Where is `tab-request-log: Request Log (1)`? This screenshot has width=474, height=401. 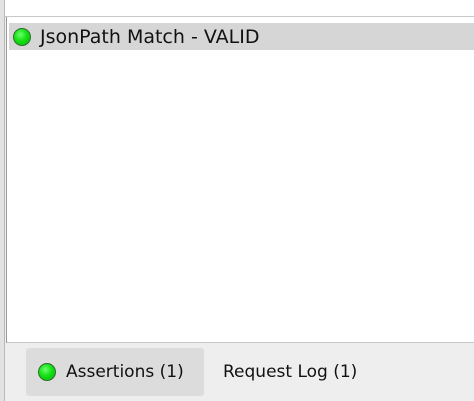 tab-request-log: Request Log (1) is located at coordinates (303, 372).